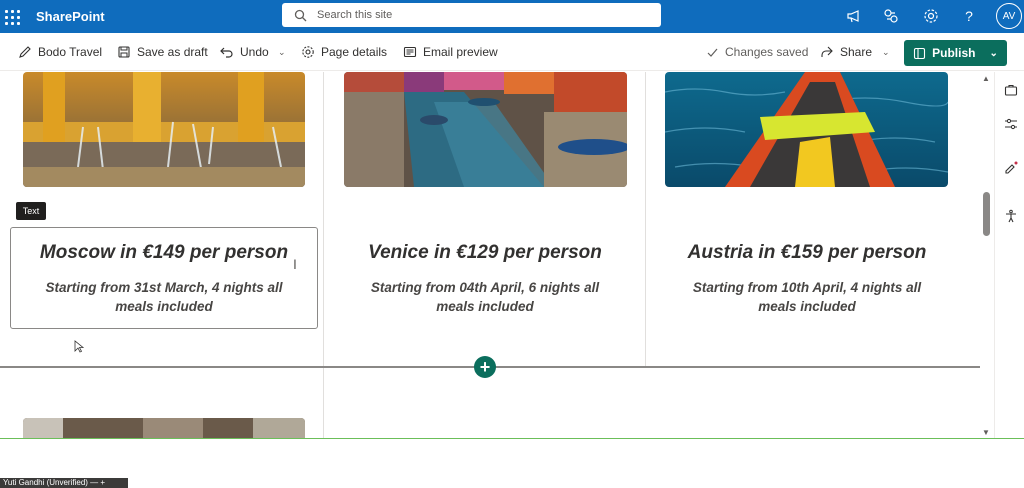 This screenshot has height=488, width=1024. Describe the element at coordinates (25, 52) in the screenshot. I see `edit-icon` at that location.